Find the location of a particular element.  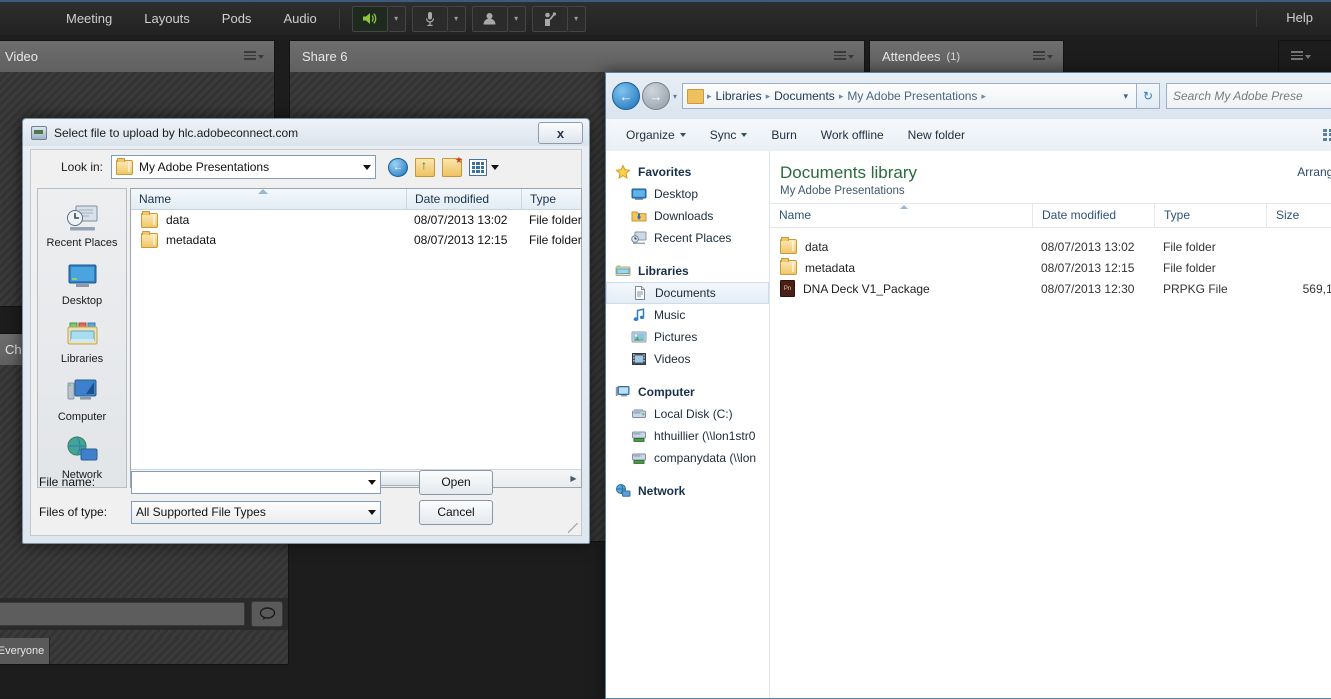

forward-icon: → is located at coordinates (656, 96).